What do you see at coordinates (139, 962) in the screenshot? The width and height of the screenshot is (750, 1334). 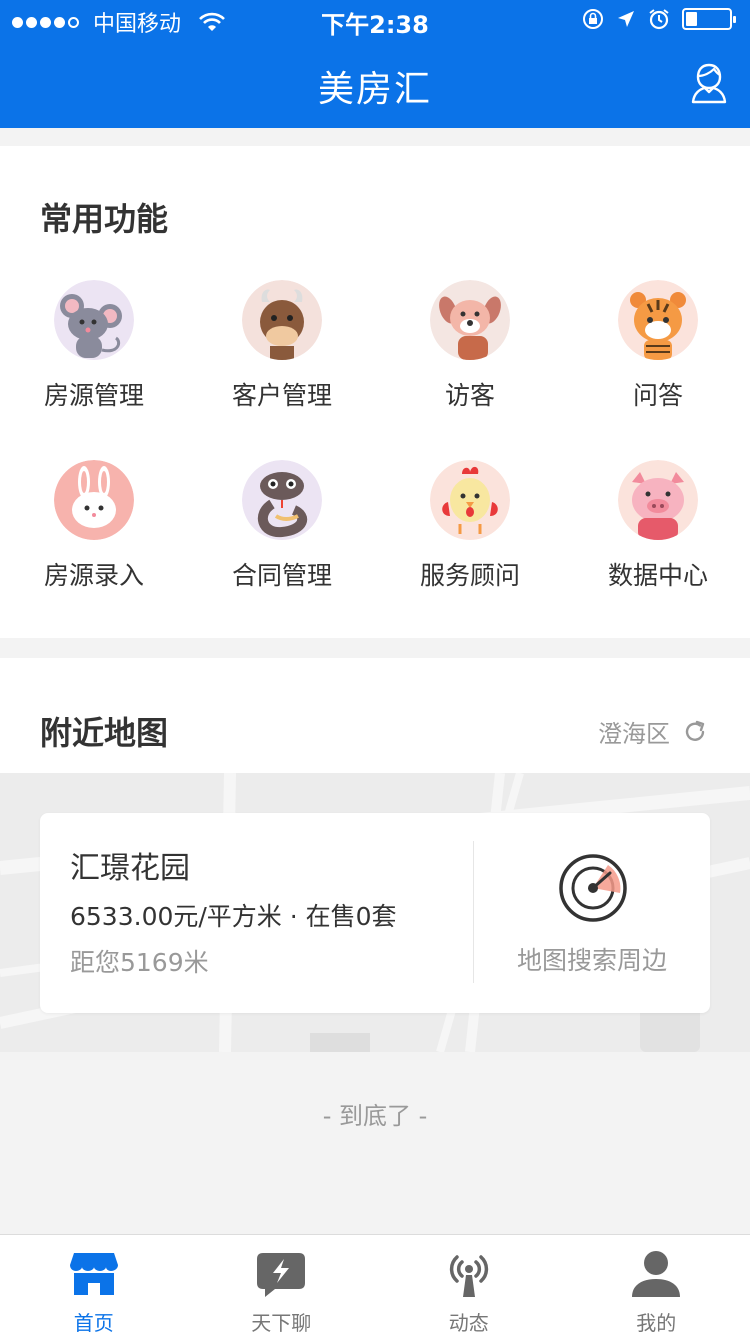 I see `estate-distance: 距您5169米` at bounding box center [139, 962].